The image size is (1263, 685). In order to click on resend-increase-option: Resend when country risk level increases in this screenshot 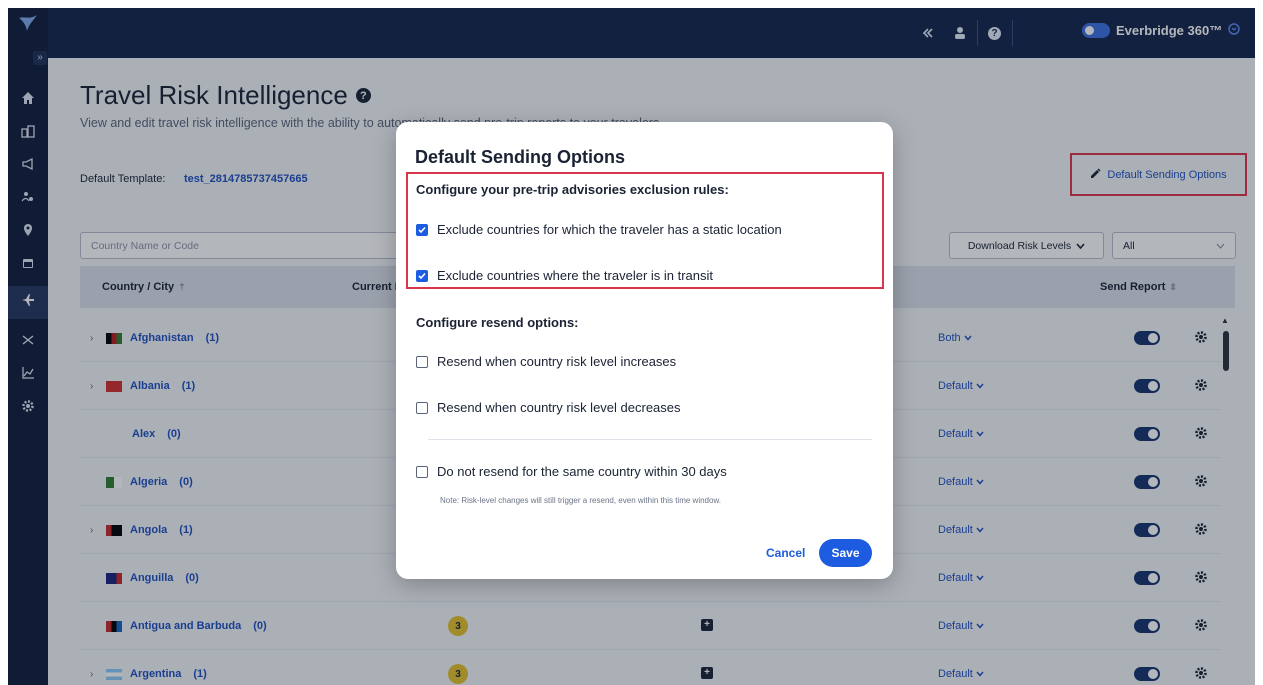, I will do `click(546, 361)`.